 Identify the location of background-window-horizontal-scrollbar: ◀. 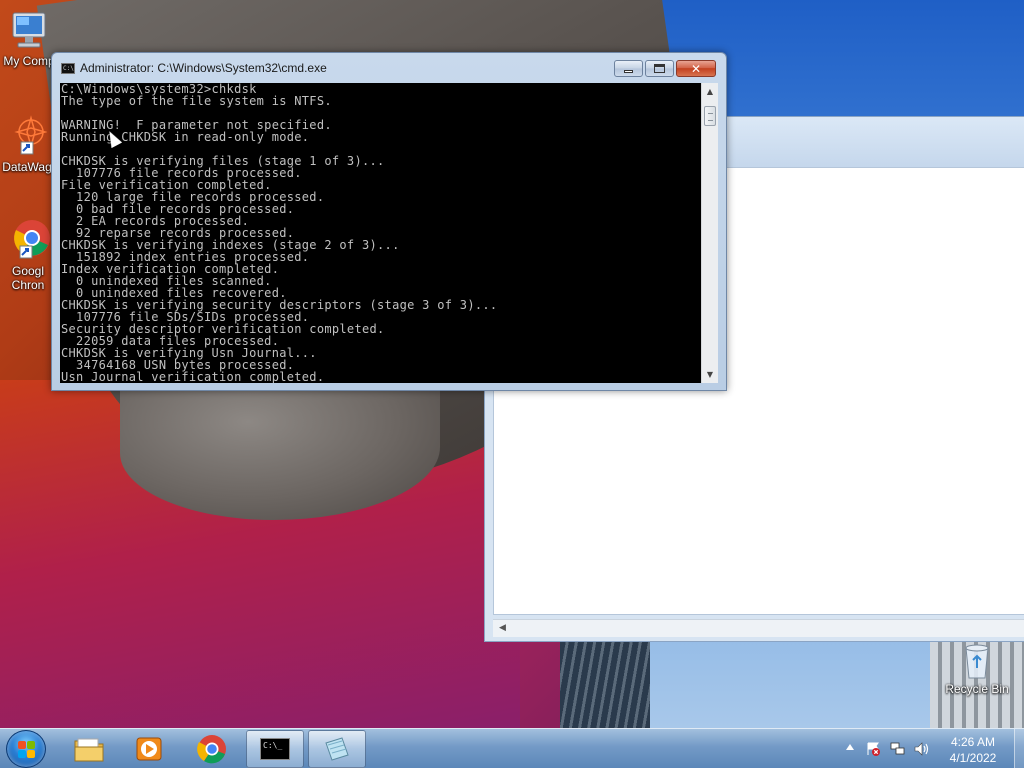
(758, 628).